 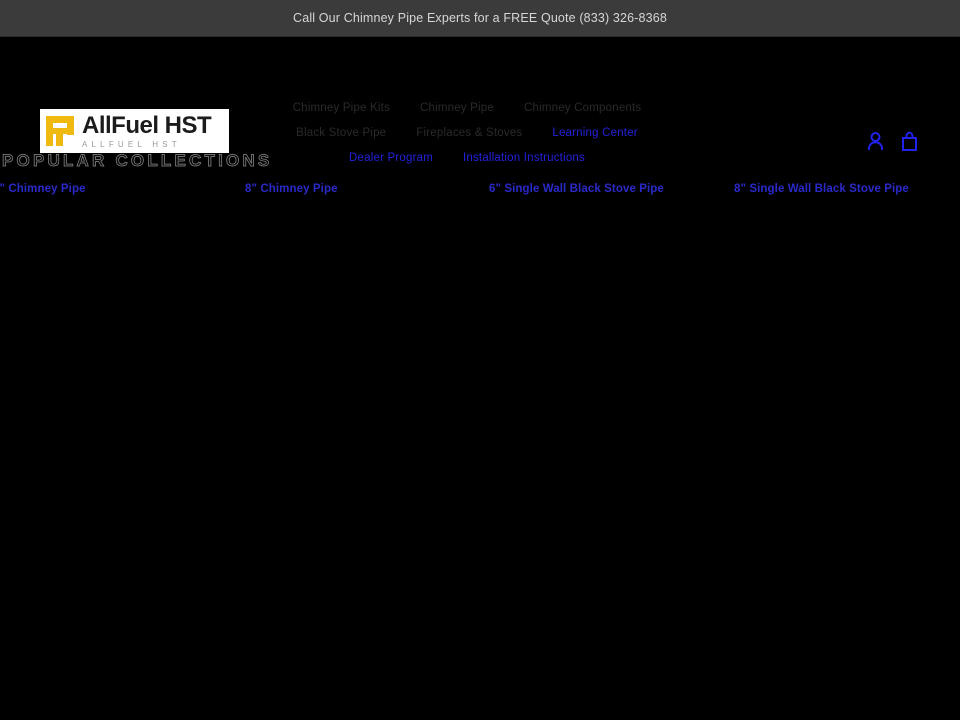 I want to click on collection-cell: 6" Single Wall Black Stove Pipe, so click(x=600, y=189).